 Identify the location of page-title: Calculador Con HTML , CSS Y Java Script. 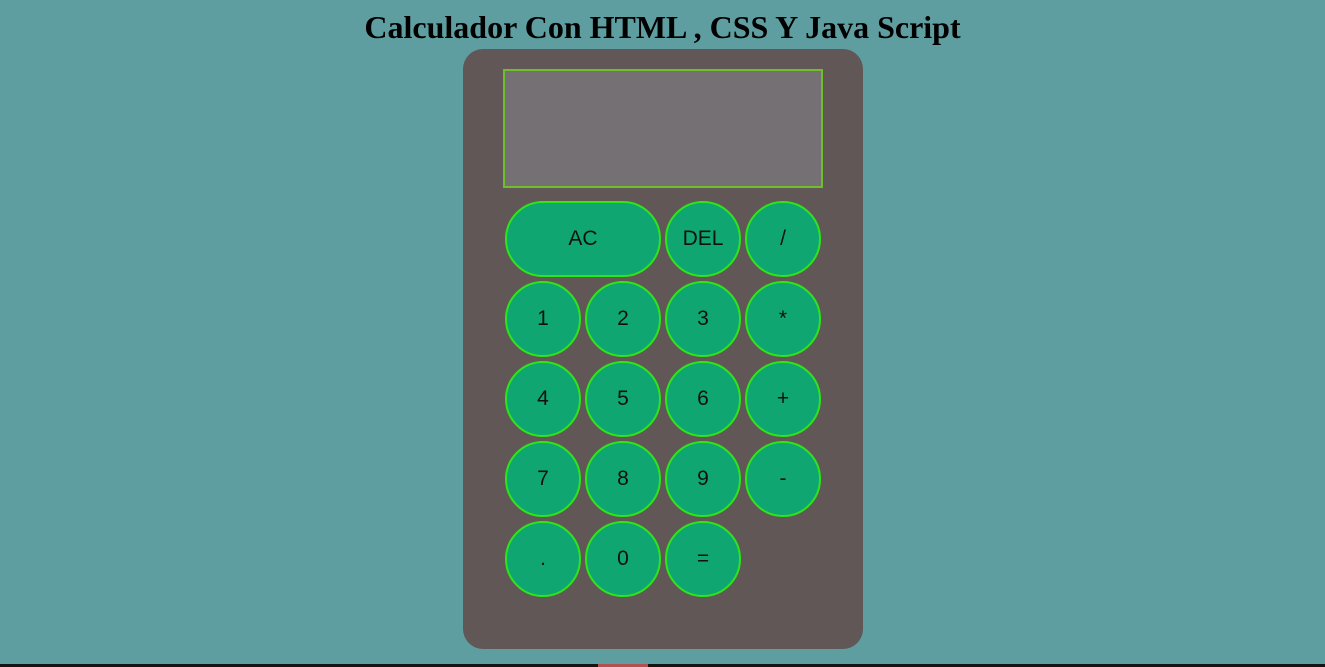
(662, 27).